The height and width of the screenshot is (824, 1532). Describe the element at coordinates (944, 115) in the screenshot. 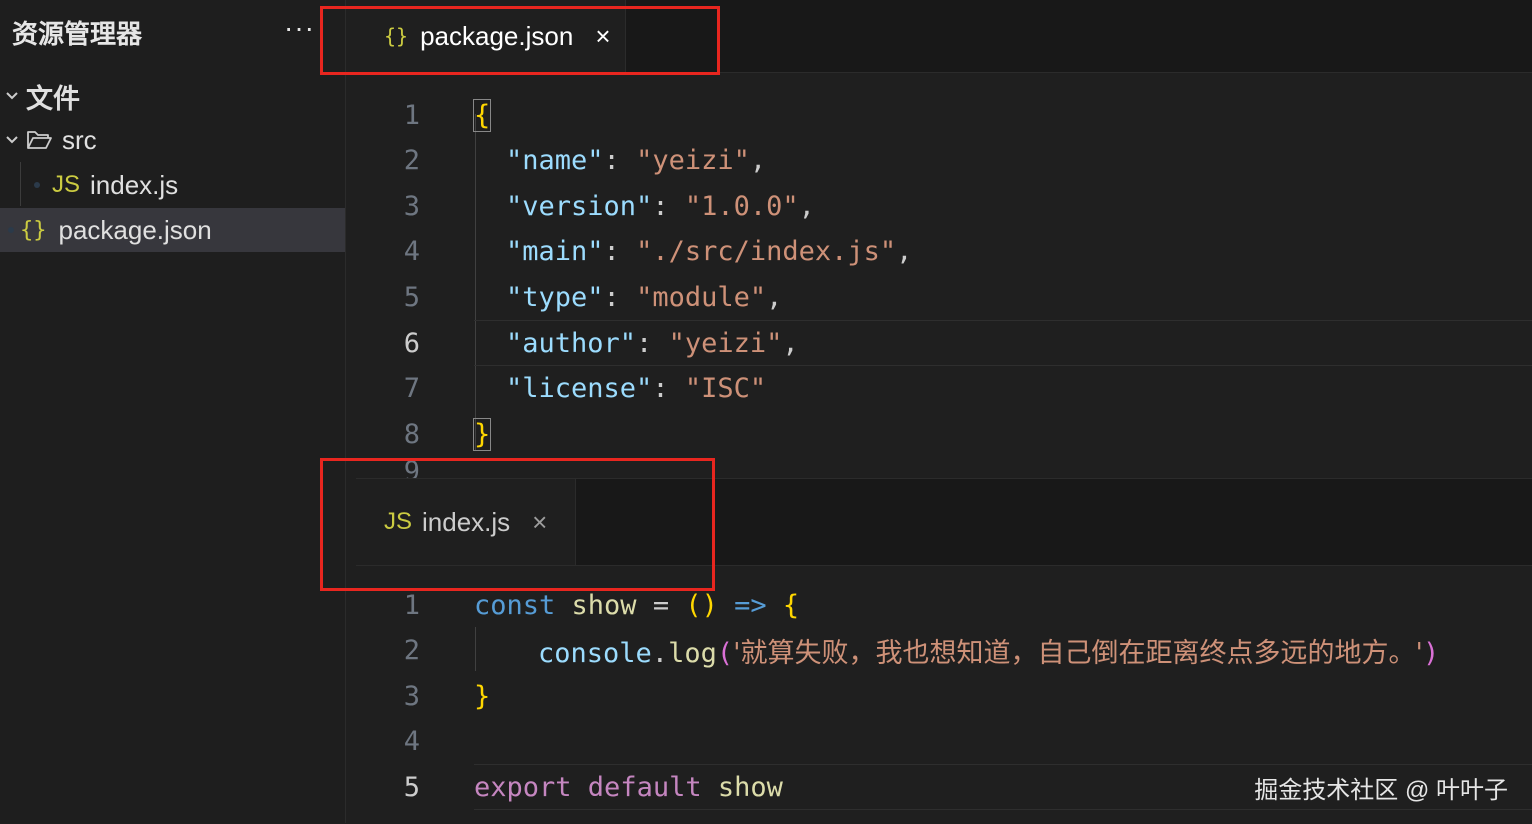

I see `code-line: 1 {` at that location.